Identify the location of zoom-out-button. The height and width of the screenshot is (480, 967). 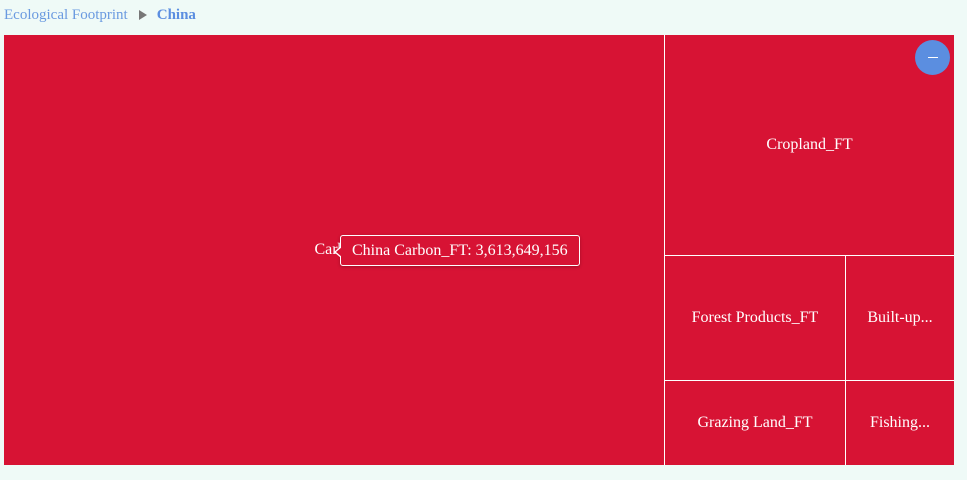
(932, 57).